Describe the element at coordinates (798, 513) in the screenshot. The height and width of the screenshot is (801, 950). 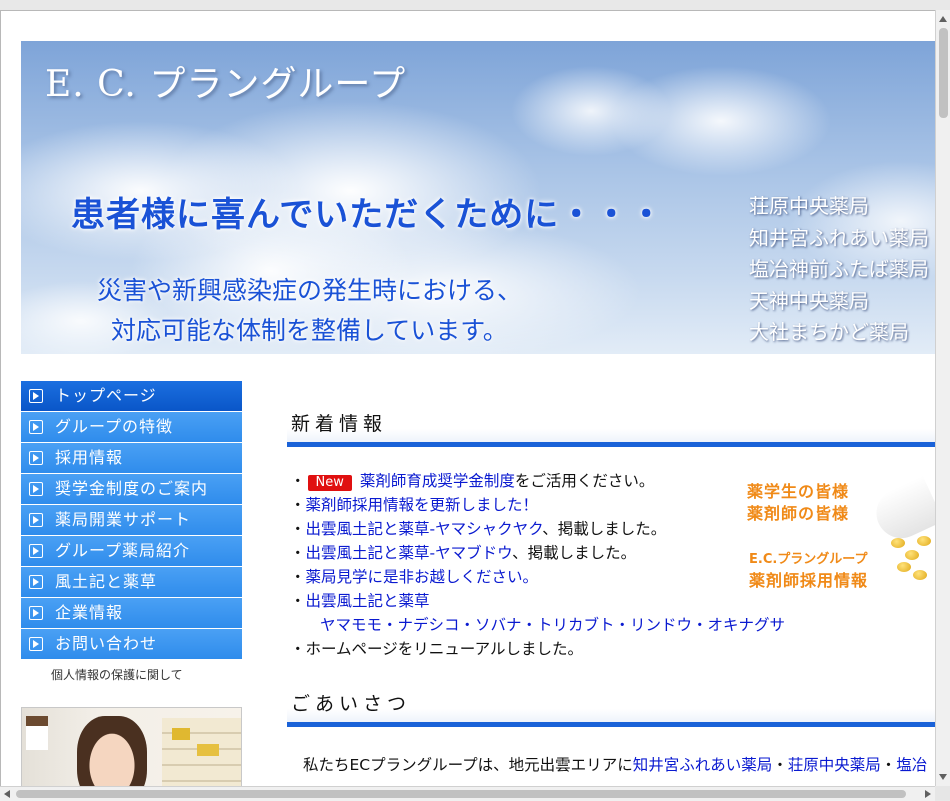
I see `recruit-line-2: 薬剤師の皆様` at that location.